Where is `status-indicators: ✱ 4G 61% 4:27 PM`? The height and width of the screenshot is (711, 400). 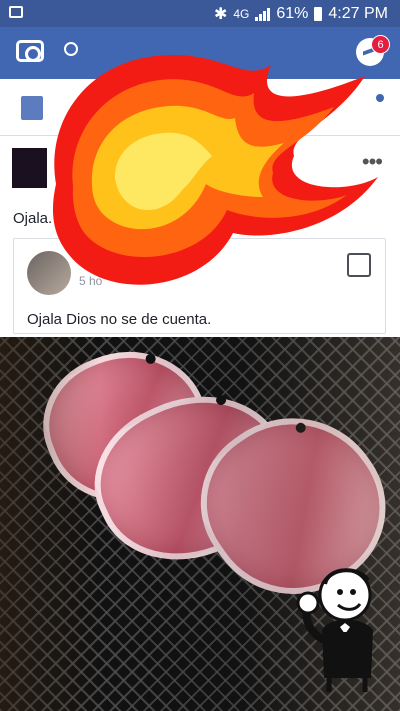 status-indicators: ✱ 4G 61% 4:27 PM is located at coordinates (301, 14).